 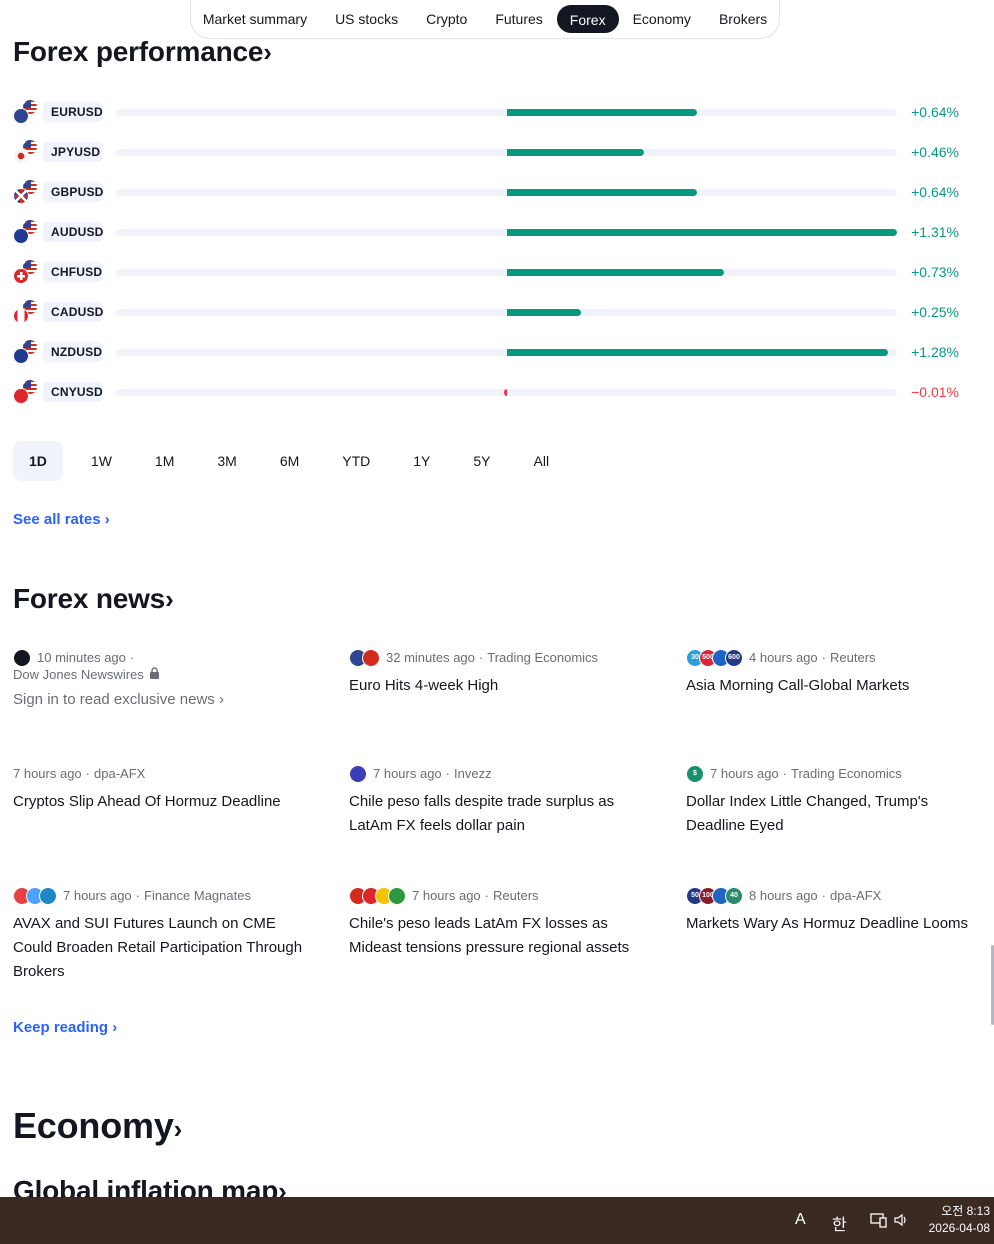 What do you see at coordinates (21, 316) in the screenshot?
I see `canada-flag-icon` at bounding box center [21, 316].